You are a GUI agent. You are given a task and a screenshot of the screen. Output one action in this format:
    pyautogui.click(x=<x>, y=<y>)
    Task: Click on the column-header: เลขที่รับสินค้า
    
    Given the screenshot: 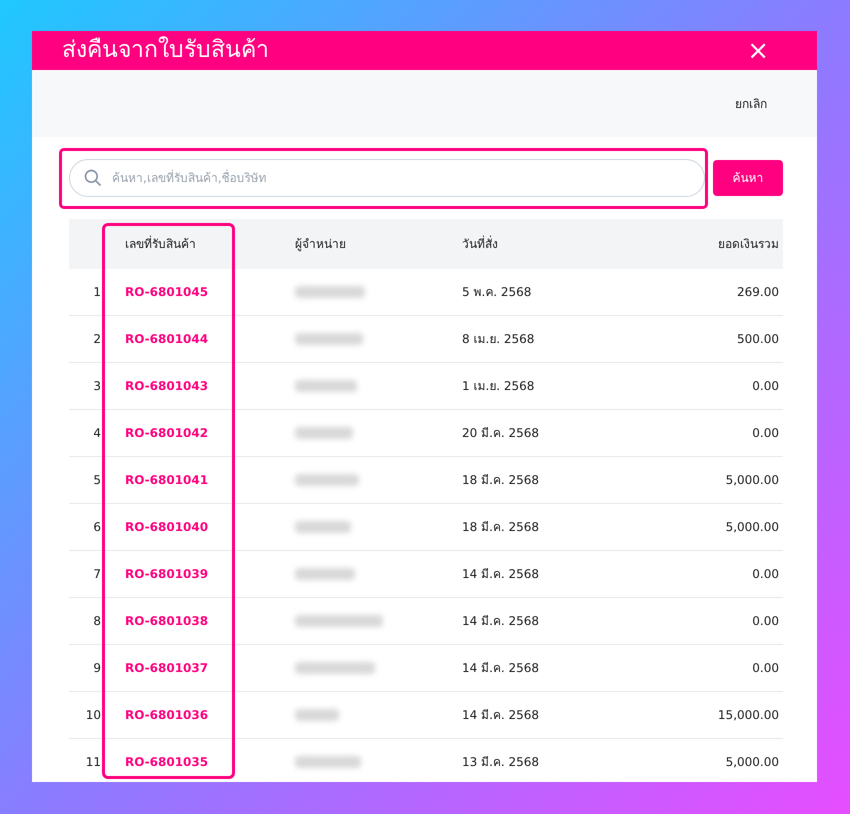 What is the action you would take?
    pyautogui.click(x=161, y=244)
    